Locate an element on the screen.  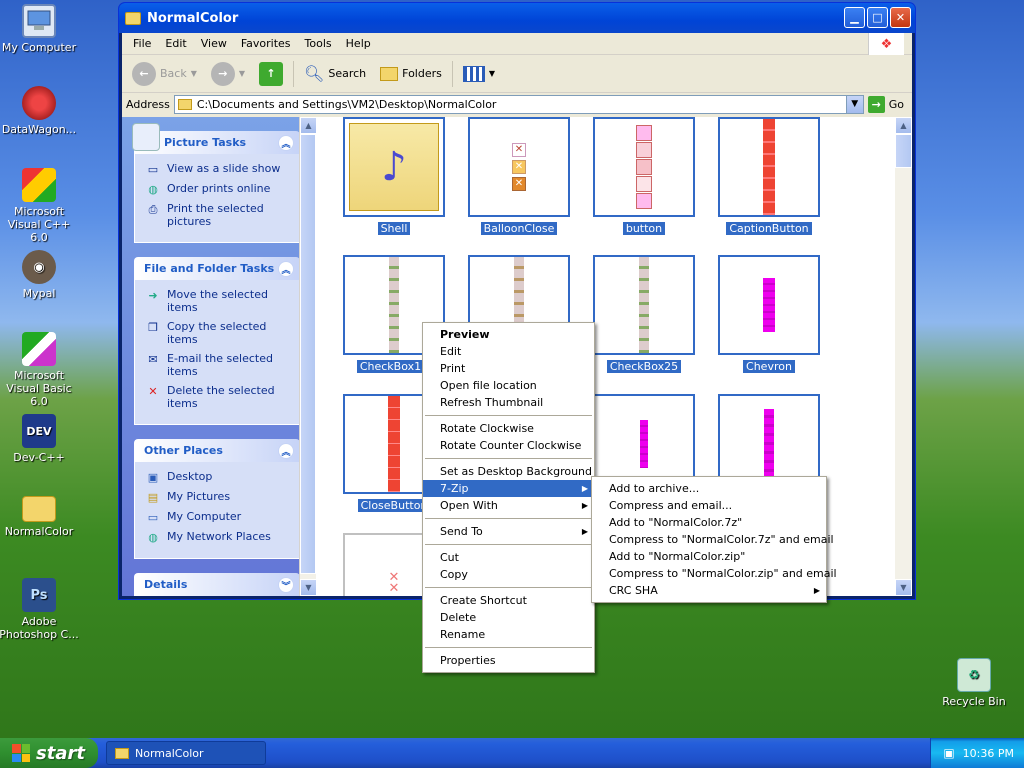
menu-item-set-desktop-background: Set as Desktop Background is located at coordinates (508, 471).